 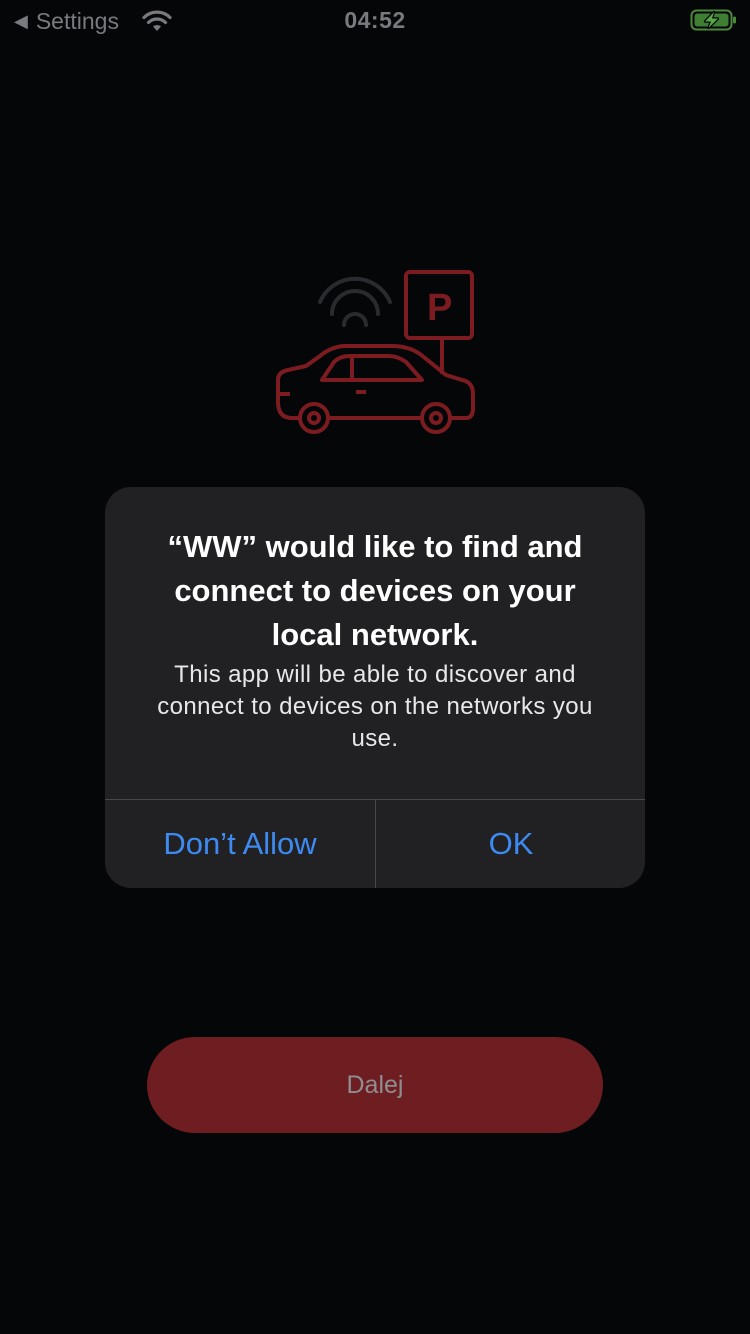 I want to click on next-button: Dalej, so click(x=375, y=1085).